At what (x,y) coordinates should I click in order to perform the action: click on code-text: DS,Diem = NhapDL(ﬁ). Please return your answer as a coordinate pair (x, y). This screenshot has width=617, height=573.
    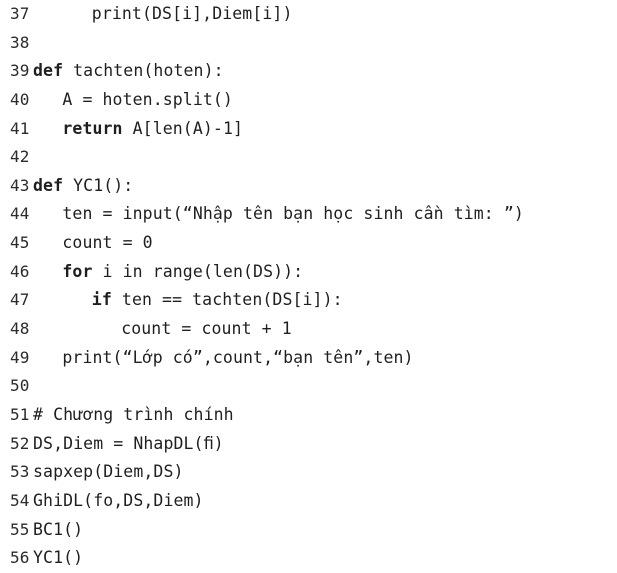
    Looking at the image, I should click on (128, 443).